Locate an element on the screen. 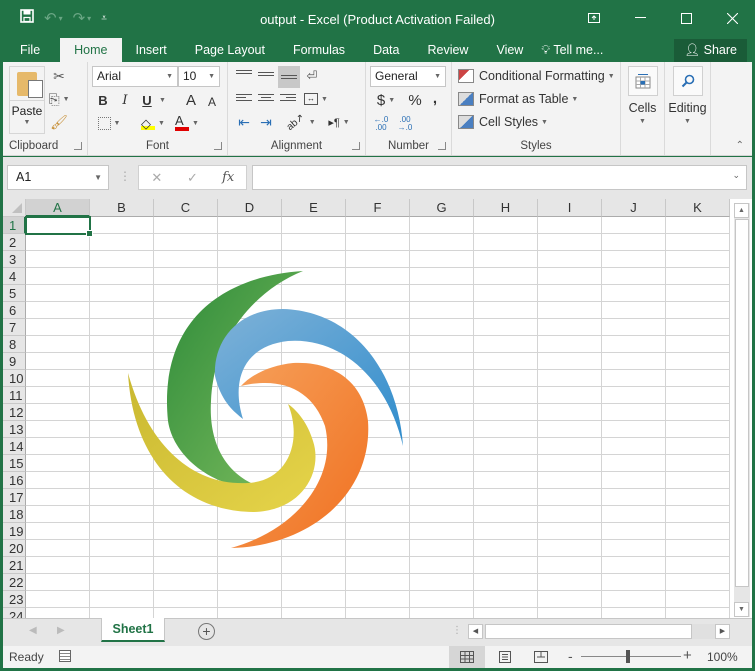 This screenshot has height=671, width=755. number-launcher-icon is located at coordinates (442, 146).